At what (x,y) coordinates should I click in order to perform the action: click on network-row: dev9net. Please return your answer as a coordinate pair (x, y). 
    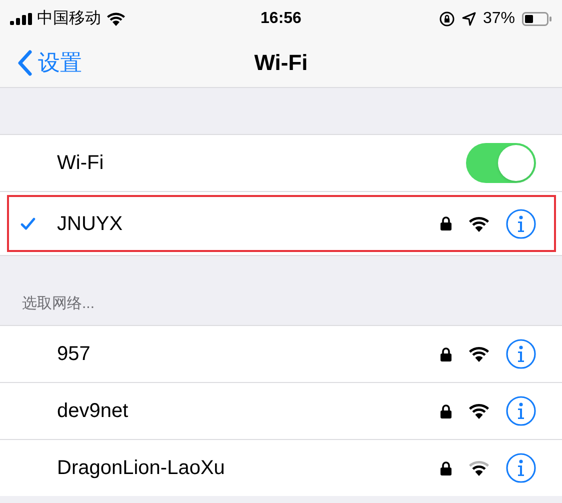
    Looking at the image, I should click on (281, 410).